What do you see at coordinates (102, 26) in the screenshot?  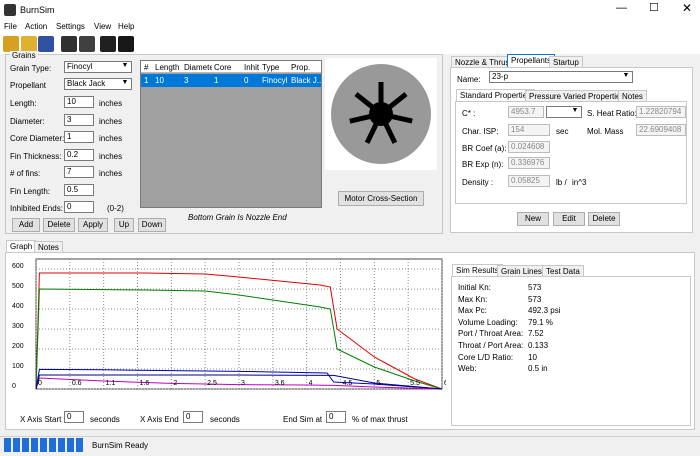 I see `menu-view: View` at bounding box center [102, 26].